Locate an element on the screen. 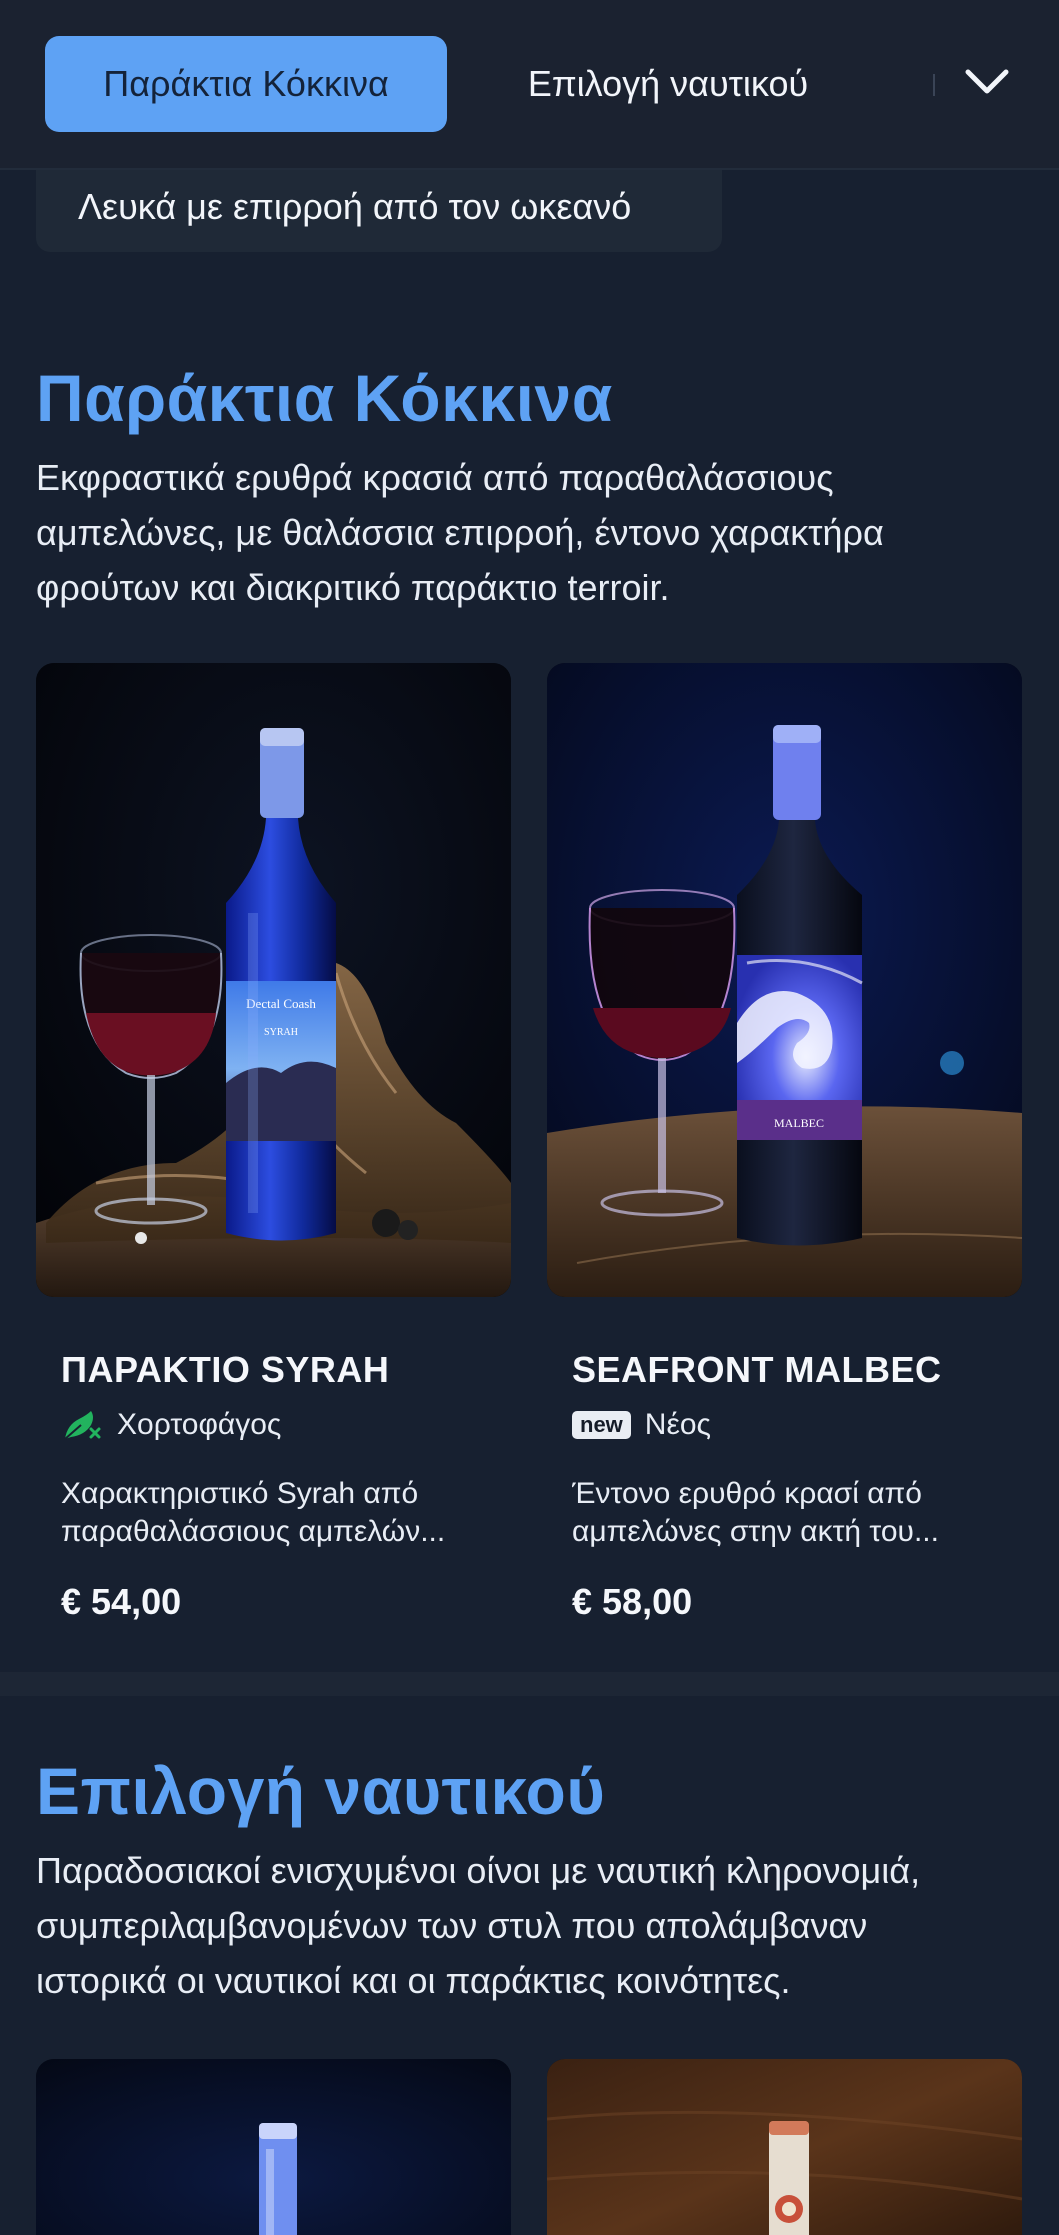 This screenshot has height=2235, width=1059. description-line: Χαρακτηριστικό Syrah από is located at coordinates (240, 1493).